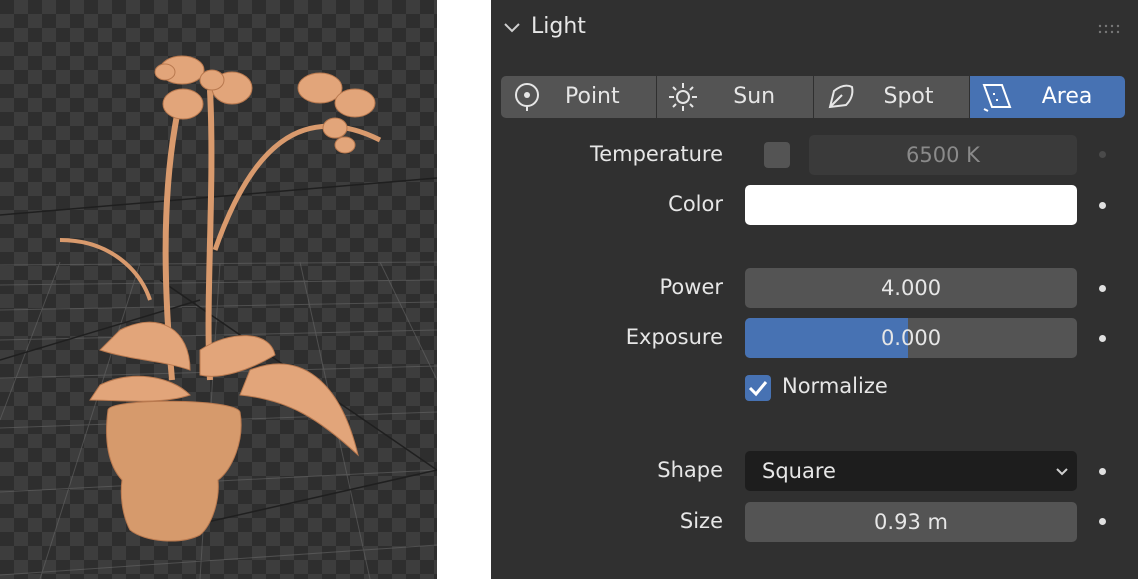 This screenshot has width=1138, height=579. I want to click on light-type-sun: Sun, so click(735, 97).